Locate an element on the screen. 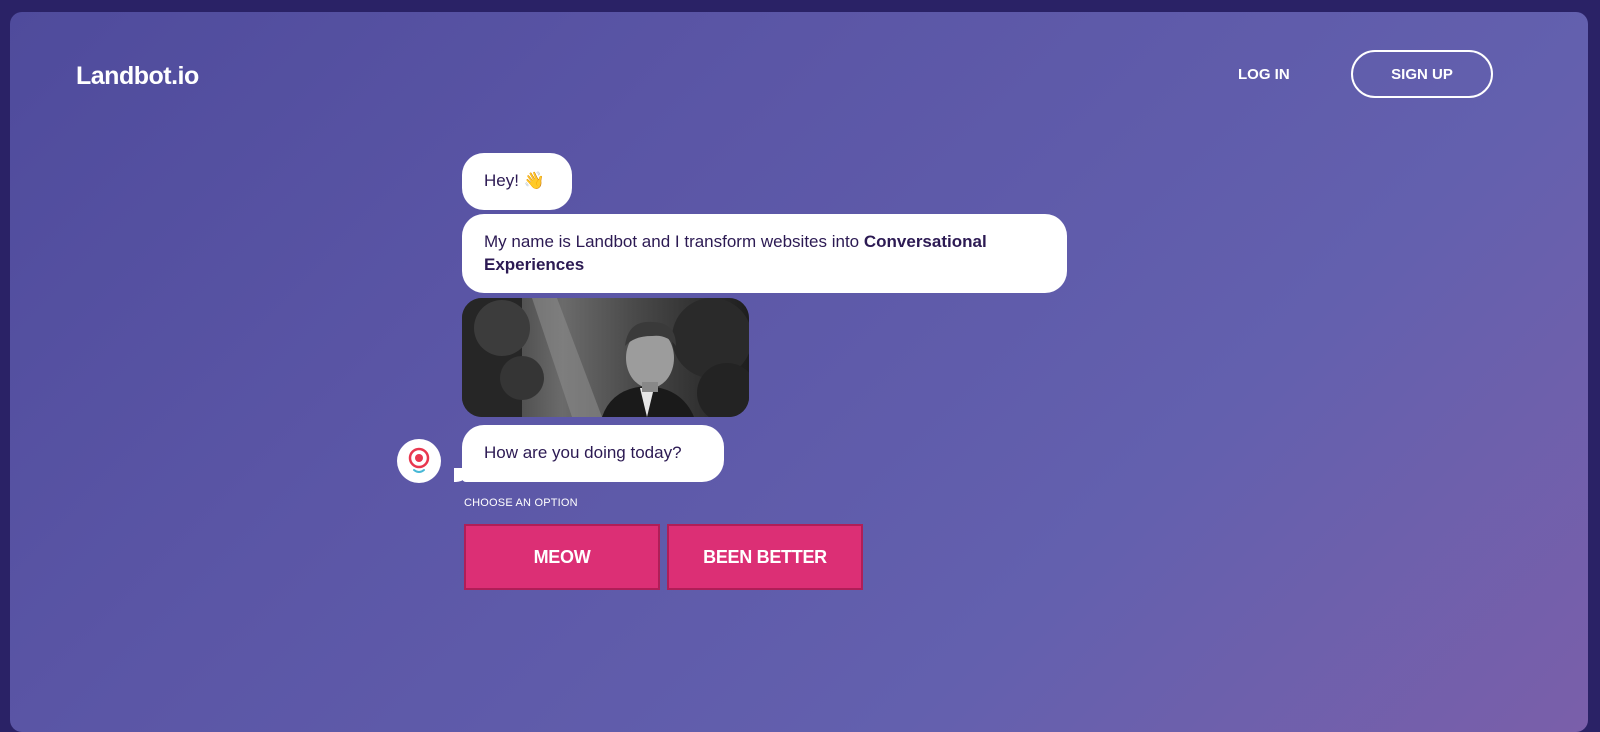 The height and width of the screenshot is (732, 1600). target-icon is located at coordinates (419, 460).